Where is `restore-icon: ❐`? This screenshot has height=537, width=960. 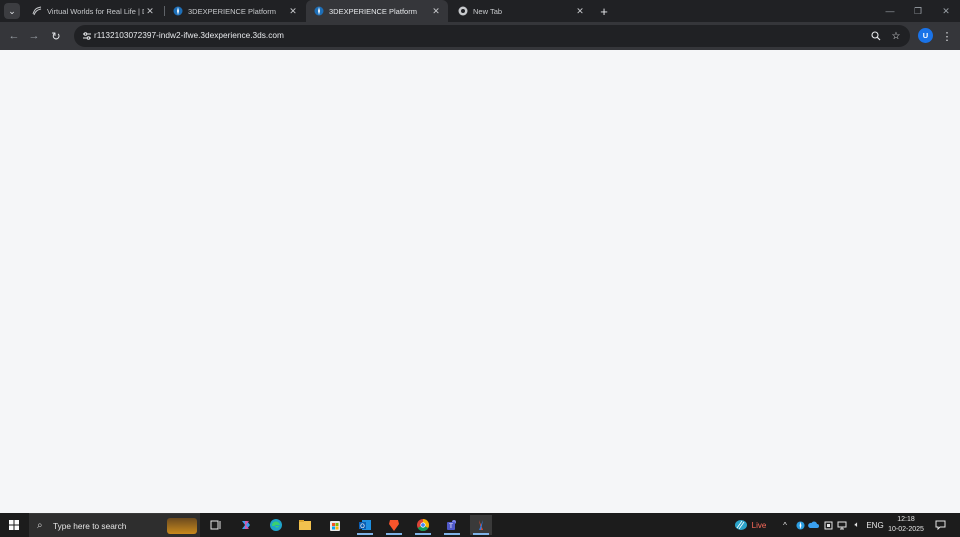 restore-icon: ❐ is located at coordinates (918, 10).